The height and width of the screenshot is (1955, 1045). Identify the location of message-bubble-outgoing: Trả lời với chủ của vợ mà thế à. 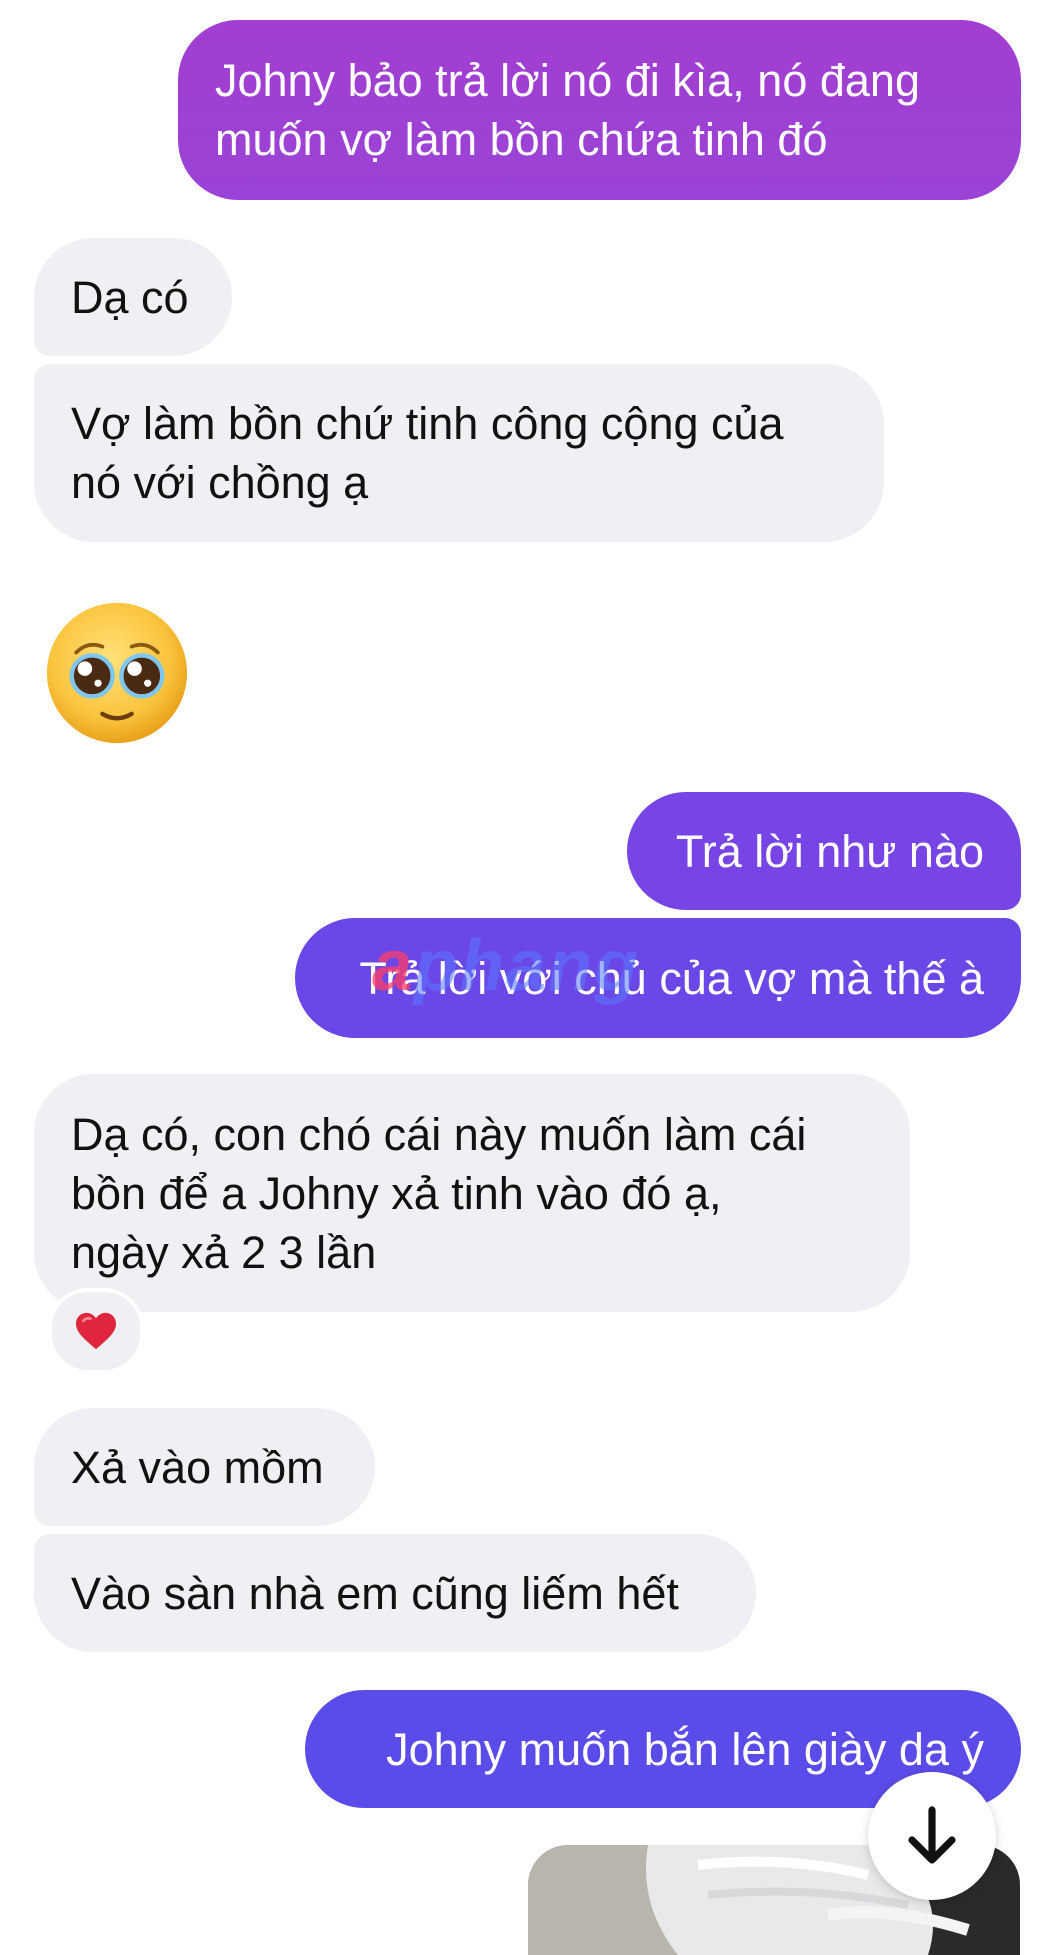
(658, 978).